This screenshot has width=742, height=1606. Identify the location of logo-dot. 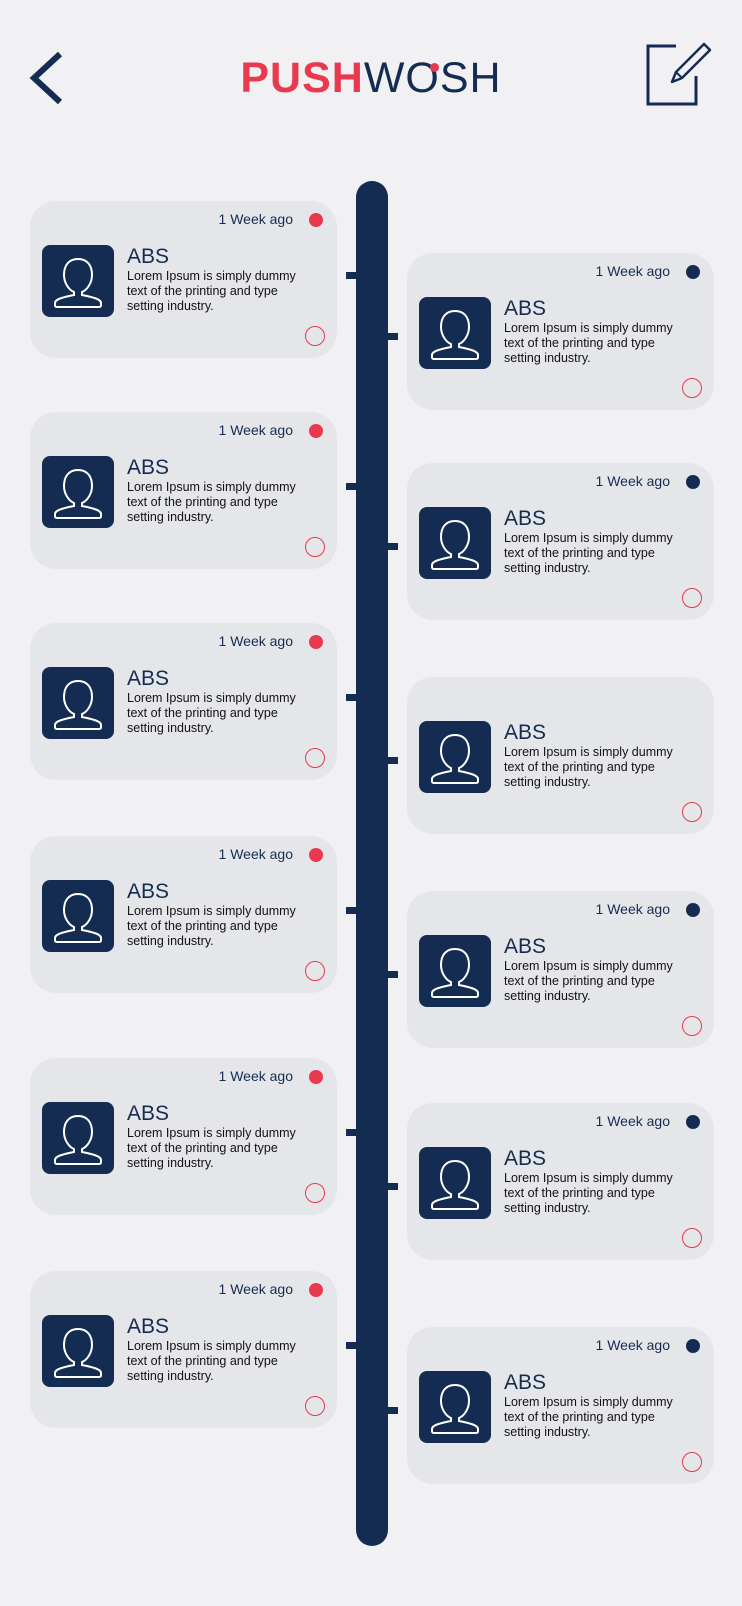
(434, 67).